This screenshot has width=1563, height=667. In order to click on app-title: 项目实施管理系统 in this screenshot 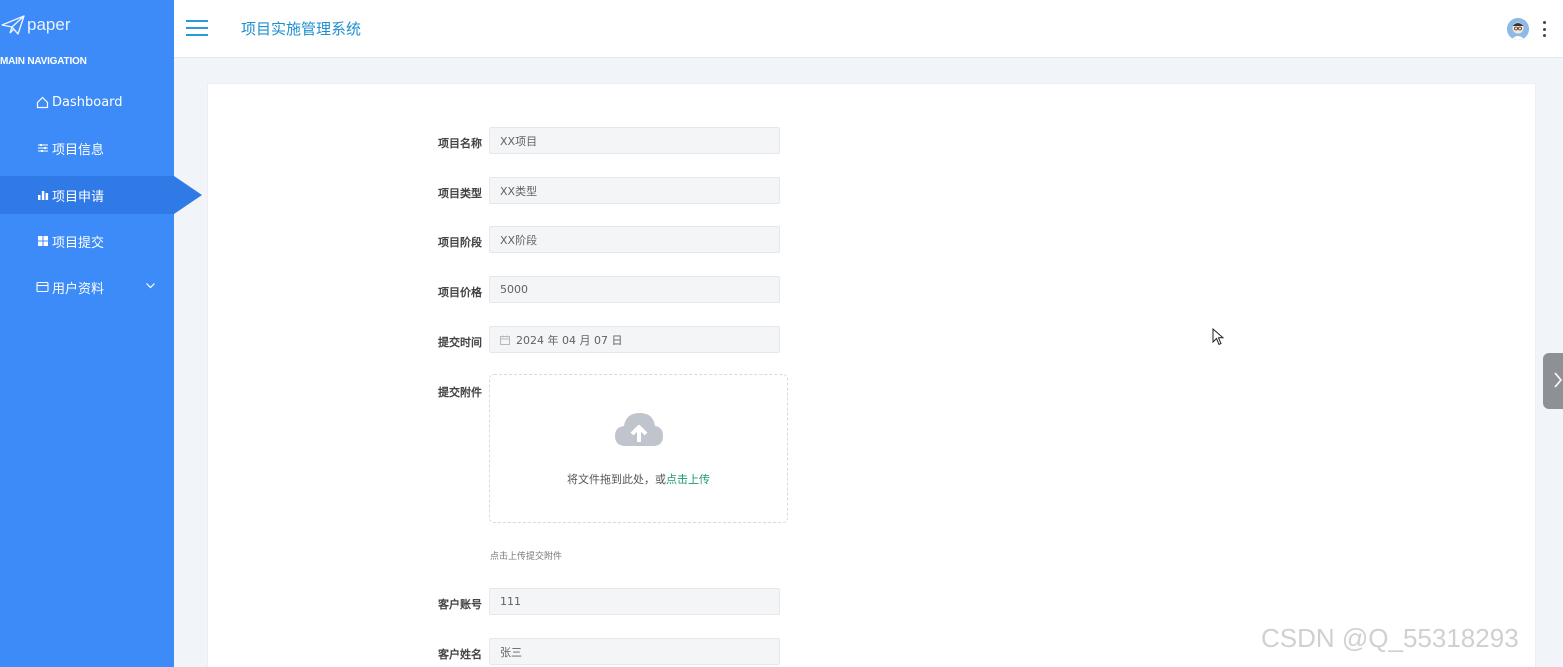, I will do `click(301, 29)`.